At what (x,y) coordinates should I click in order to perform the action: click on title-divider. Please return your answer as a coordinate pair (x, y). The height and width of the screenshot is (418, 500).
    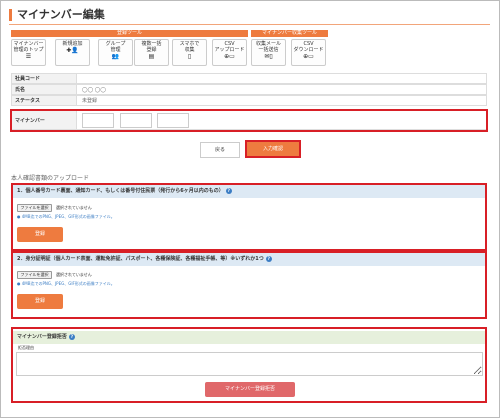
    Looking at the image, I should click on (249, 24).